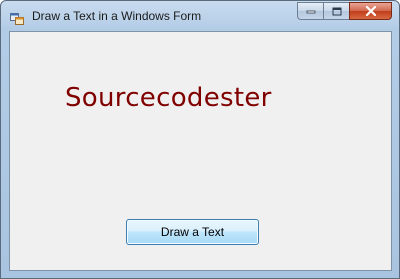  What do you see at coordinates (192, 232) in the screenshot?
I see `draw-text-button: Draw a Text` at bounding box center [192, 232].